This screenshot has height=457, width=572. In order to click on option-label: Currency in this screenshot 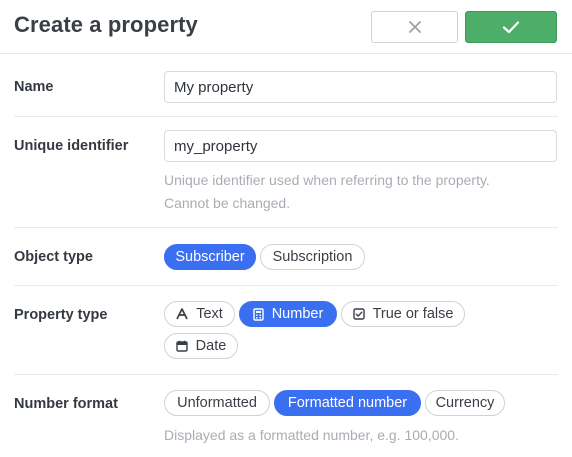, I will do `click(465, 403)`.